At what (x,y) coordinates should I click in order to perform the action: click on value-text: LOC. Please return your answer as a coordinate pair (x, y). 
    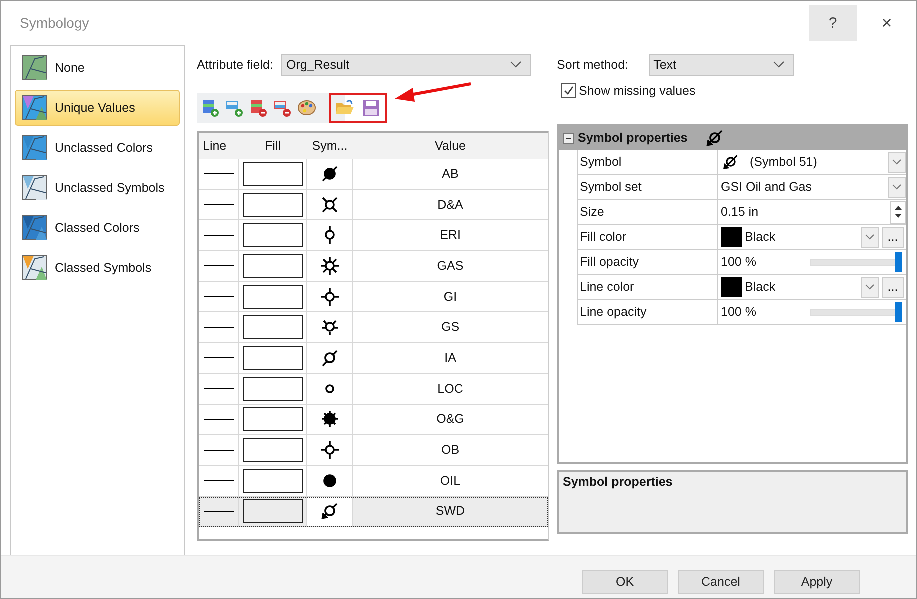
    Looking at the image, I should click on (451, 389).